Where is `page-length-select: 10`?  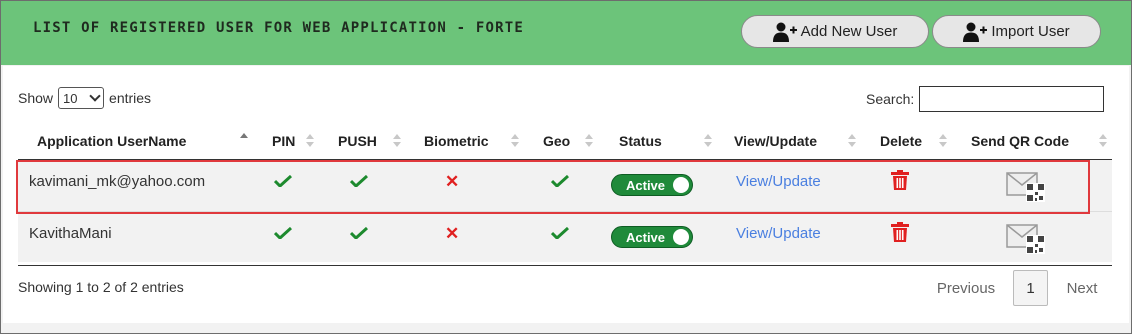
page-length-select: 10 is located at coordinates (81, 98).